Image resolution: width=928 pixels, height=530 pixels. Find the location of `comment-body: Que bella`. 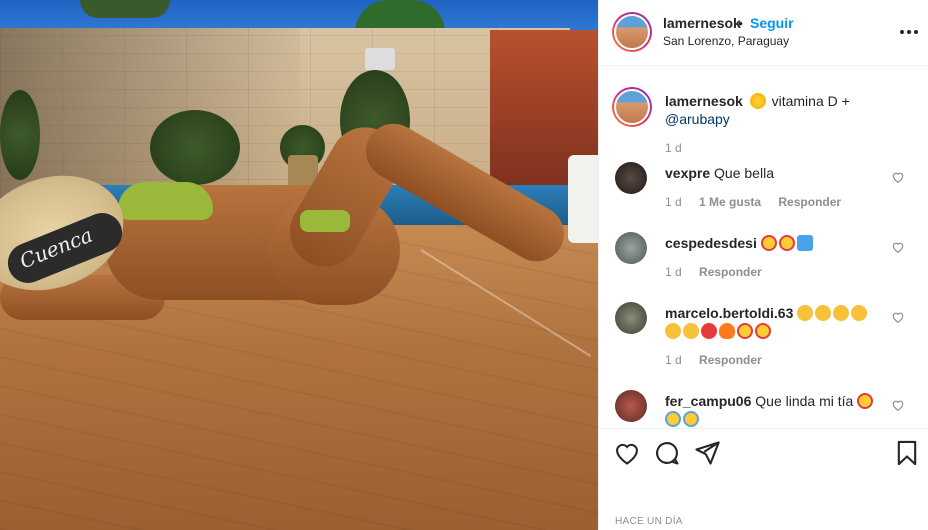

comment-body: Que bella is located at coordinates (744, 173).